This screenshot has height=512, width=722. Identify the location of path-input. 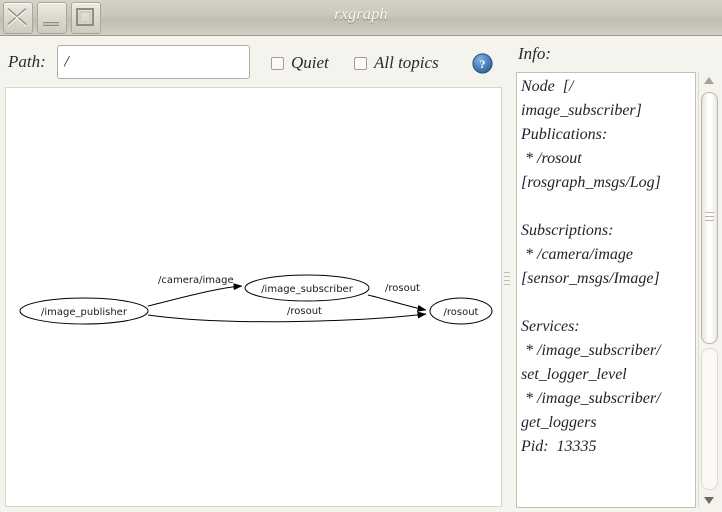
(153, 62).